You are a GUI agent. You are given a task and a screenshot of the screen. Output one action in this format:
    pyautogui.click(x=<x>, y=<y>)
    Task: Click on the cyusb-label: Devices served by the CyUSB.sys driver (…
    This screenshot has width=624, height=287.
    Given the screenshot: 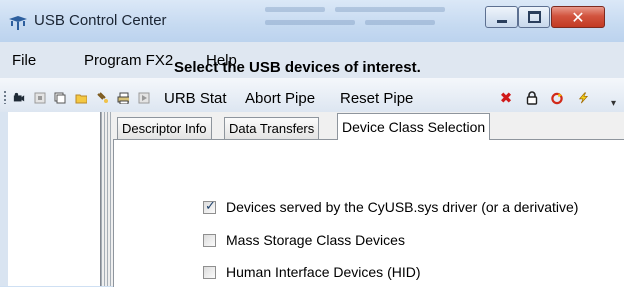 What is the action you would take?
    pyautogui.click(x=402, y=207)
    